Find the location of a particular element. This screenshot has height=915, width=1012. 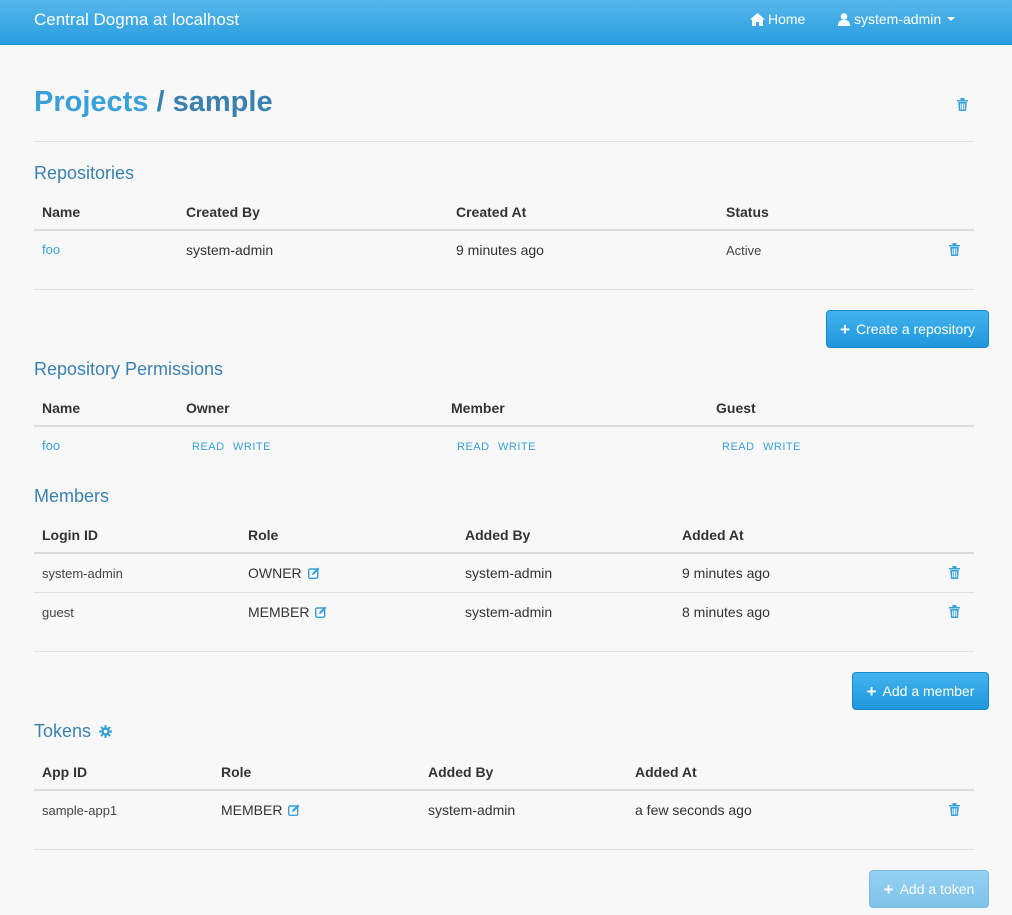

members-heading: Members is located at coordinates (71, 496).